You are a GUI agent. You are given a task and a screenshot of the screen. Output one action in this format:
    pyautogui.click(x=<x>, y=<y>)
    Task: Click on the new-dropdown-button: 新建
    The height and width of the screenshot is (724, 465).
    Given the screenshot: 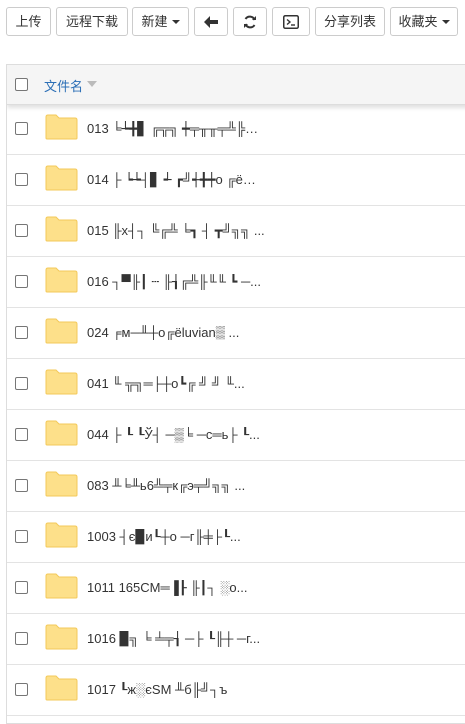 What is the action you would take?
    pyautogui.click(x=160, y=21)
    